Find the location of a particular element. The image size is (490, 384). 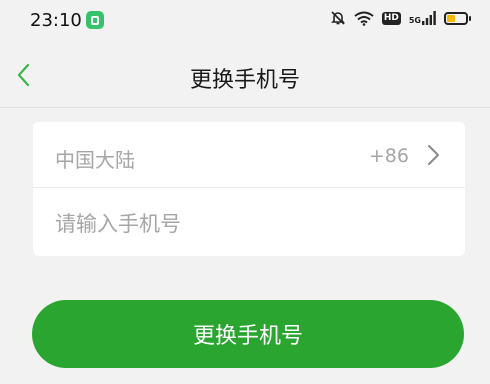

status-icons: HD 5G is located at coordinates (400, 18).